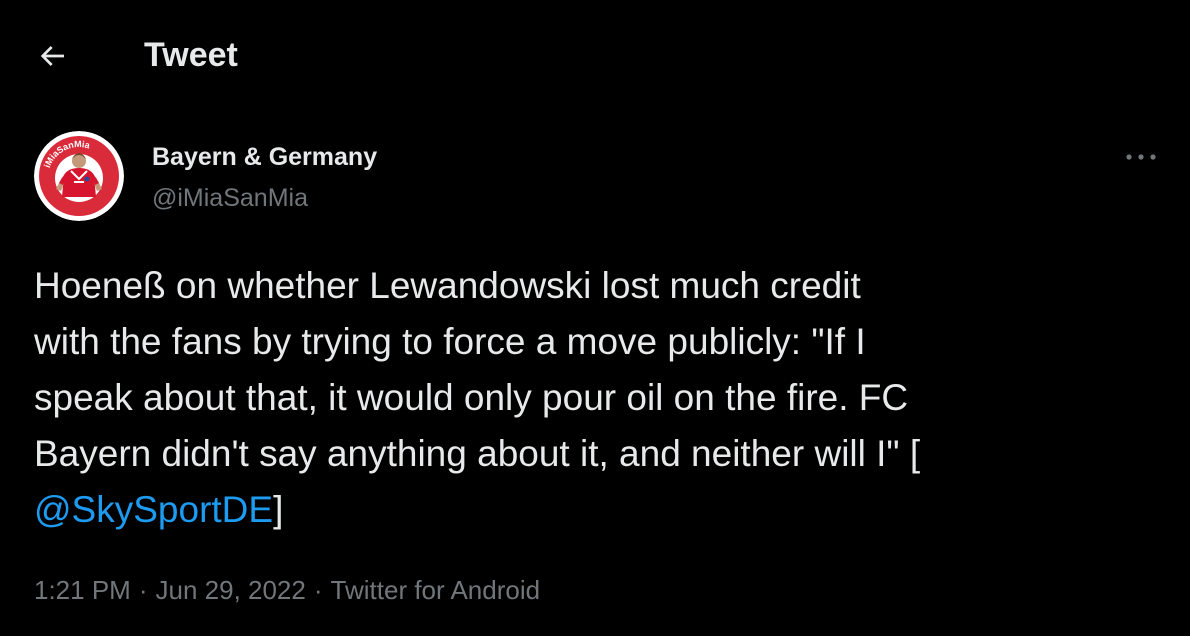 Image resolution: width=1190 pixels, height=636 pixels. I want to click on page-title: Tweet, so click(191, 55).